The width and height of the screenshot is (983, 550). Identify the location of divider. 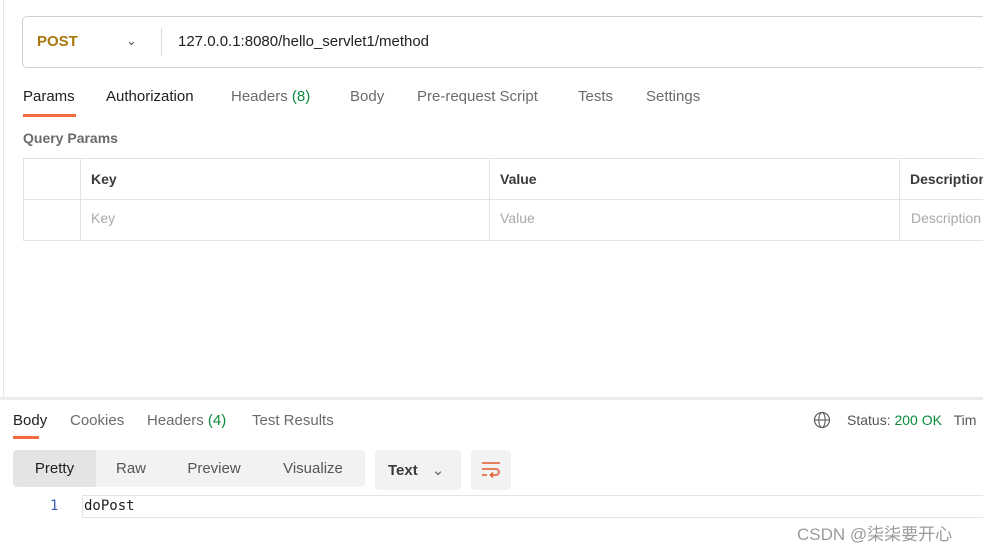
(161, 42).